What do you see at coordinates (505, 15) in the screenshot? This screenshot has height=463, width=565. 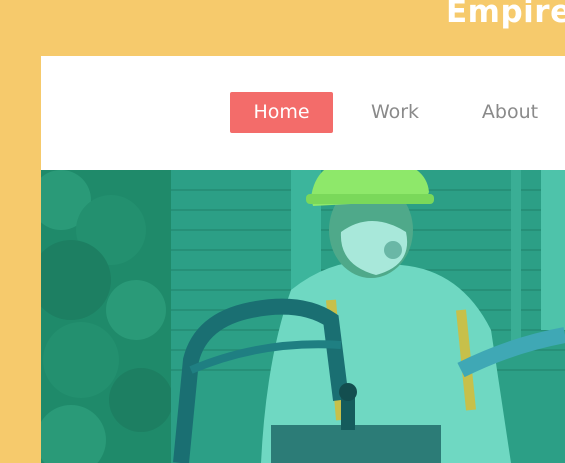 I see `site-brand: Empire` at bounding box center [505, 15].